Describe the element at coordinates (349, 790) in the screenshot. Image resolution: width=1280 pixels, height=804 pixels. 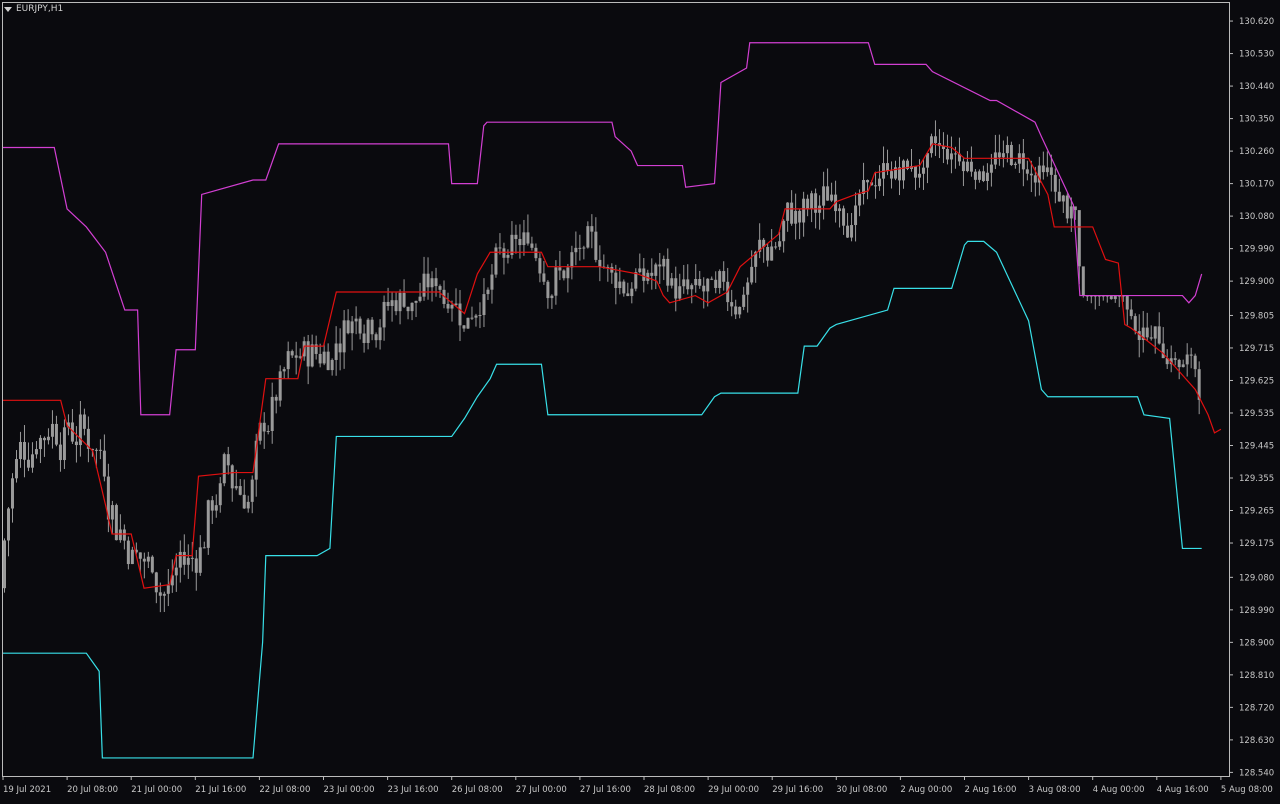
I see `x-tick-label: 23 Jul 00:00` at that location.